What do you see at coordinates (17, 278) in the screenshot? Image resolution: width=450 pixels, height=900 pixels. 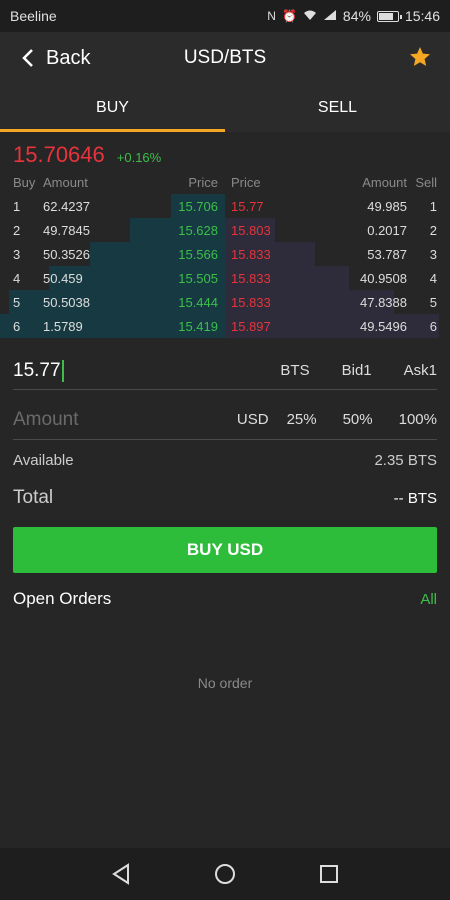 I see `bid-index: 4` at bounding box center [17, 278].